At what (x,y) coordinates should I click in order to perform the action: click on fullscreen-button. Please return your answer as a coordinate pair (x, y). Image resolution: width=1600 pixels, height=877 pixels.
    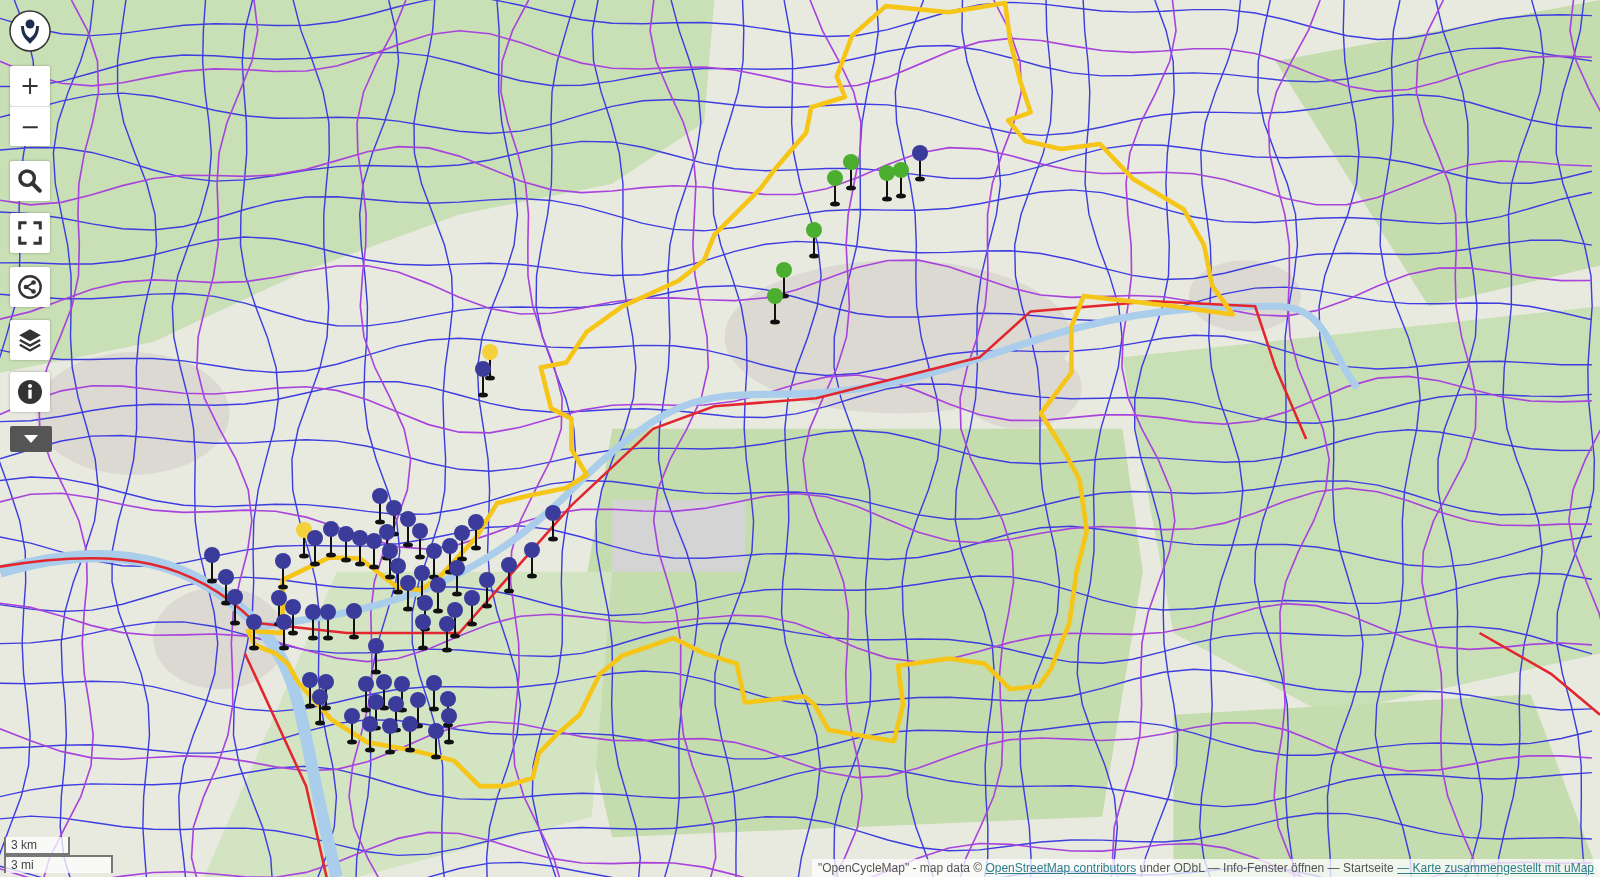
    Looking at the image, I should click on (30, 233).